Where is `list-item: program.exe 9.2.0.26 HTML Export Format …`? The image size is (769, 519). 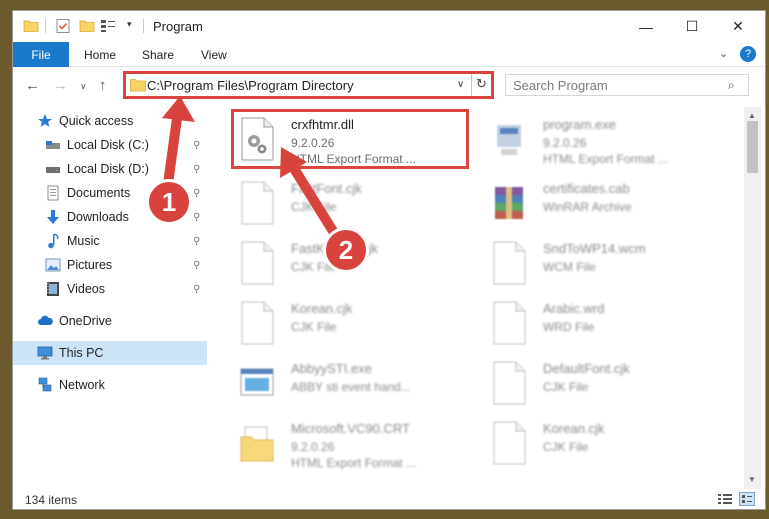
list-item: program.exe 9.2.0.26 HTML Export Format … is located at coordinates (603, 142).